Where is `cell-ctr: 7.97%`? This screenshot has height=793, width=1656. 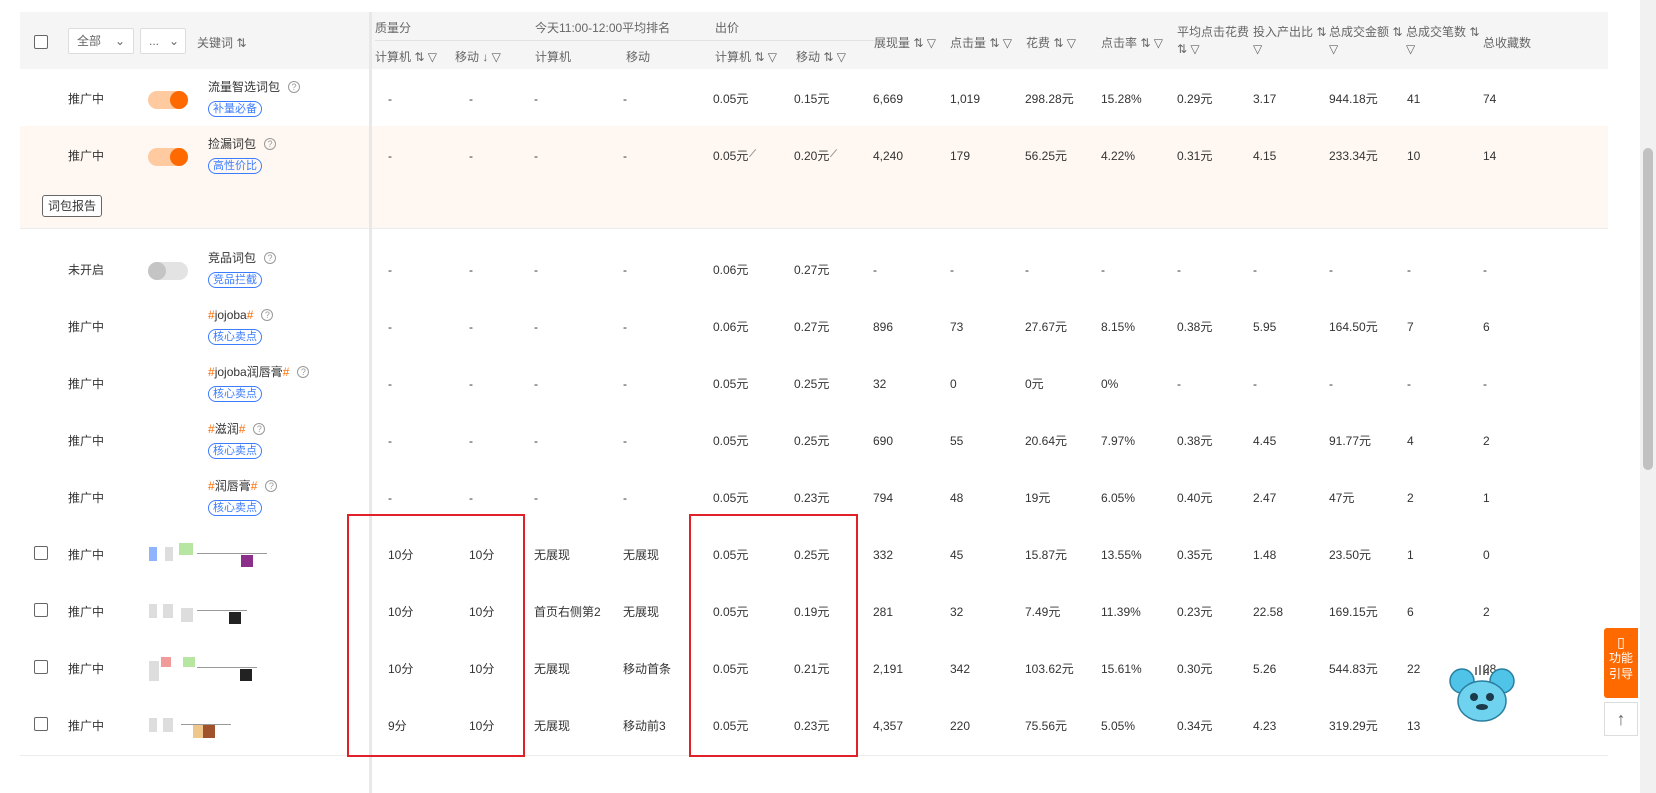 cell-ctr: 7.97% is located at coordinates (1118, 441).